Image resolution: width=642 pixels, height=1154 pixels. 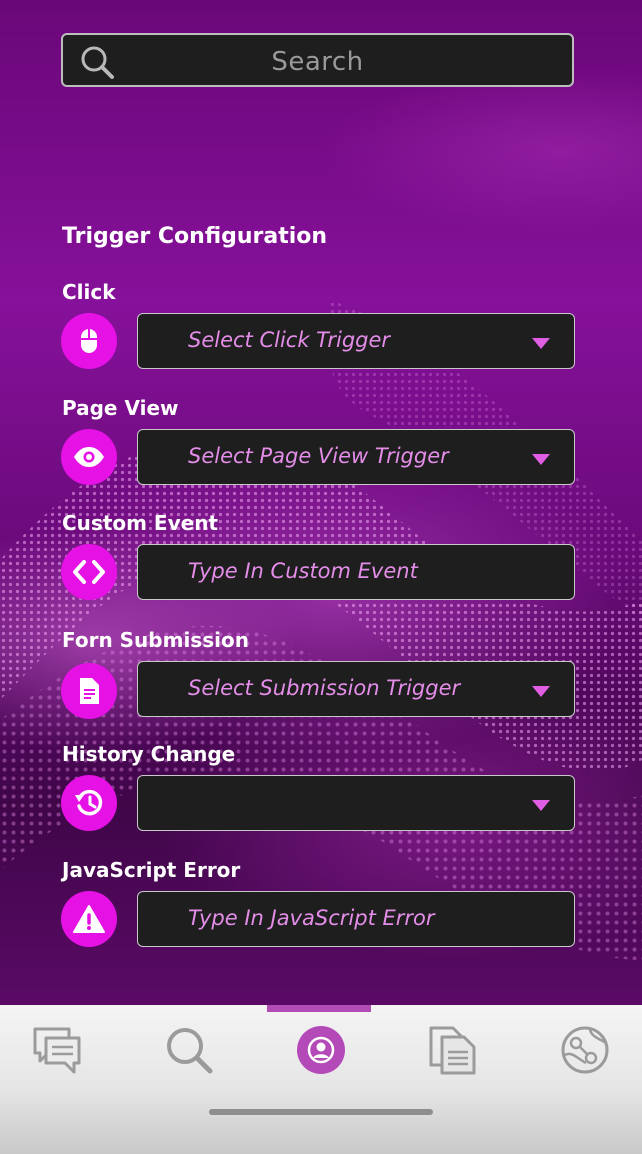 I want to click on profile-icon, so click(x=321, y=1050).